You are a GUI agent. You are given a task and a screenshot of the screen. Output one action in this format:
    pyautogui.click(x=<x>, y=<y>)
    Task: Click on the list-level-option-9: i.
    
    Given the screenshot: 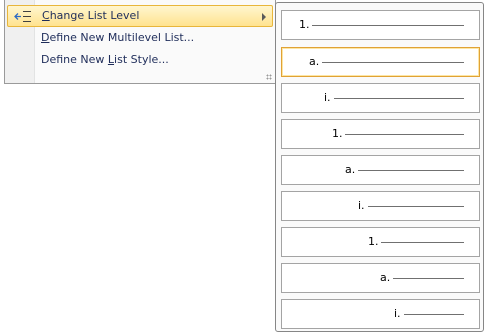 What is the action you would take?
    pyautogui.click(x=380, y=314)
    